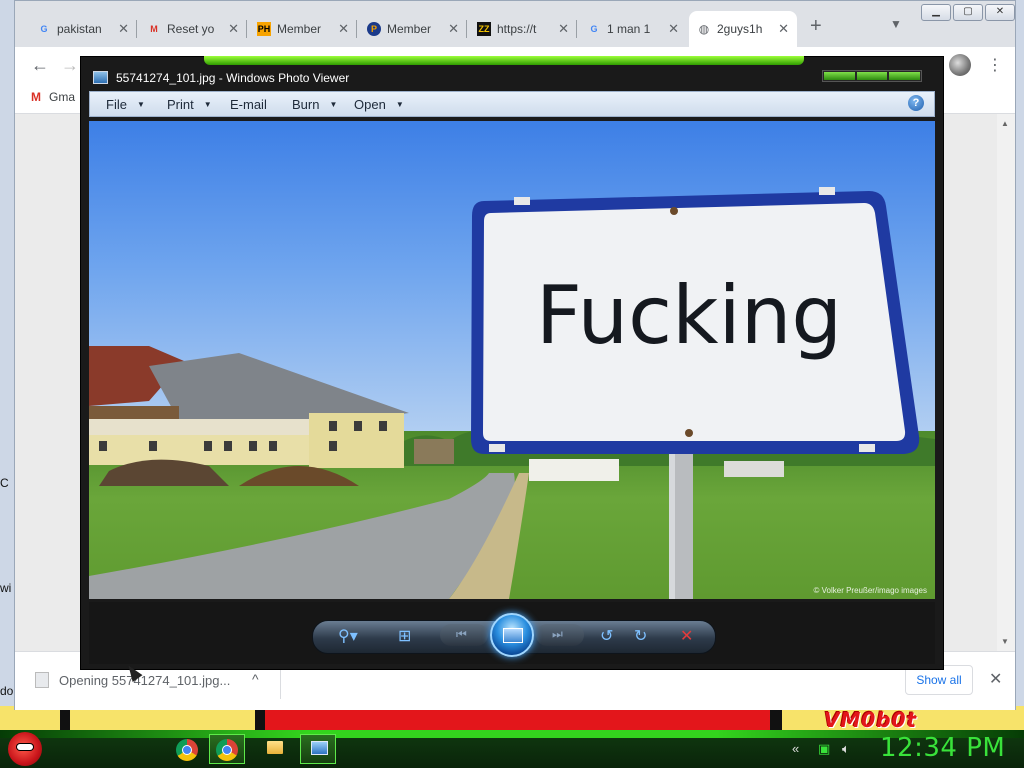 The image size is (1024, 768). Describe the element at coordinates (606, 636) in the screenshot. I see `rotate-left-icon: ↺` at that location.